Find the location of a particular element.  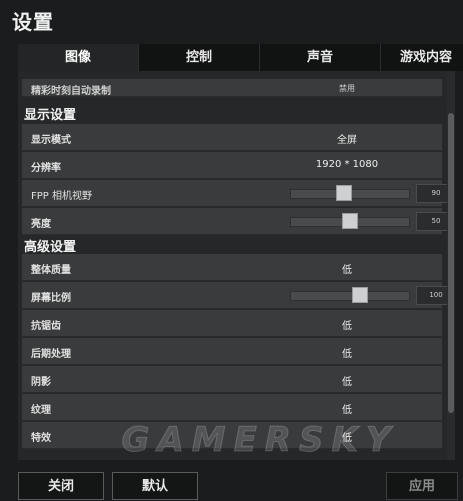

brightness-slider is located at coordinates (350, 221).